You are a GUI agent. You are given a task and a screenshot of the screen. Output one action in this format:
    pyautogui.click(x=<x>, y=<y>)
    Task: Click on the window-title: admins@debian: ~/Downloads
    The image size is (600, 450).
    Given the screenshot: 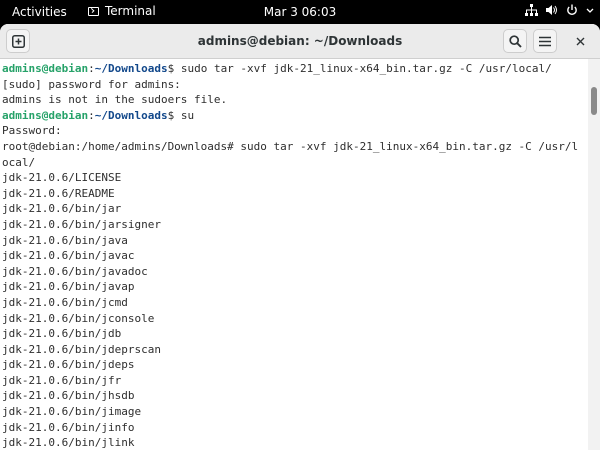 What is the action you would take?
    pyautogui.click(x=300, y=41)
    